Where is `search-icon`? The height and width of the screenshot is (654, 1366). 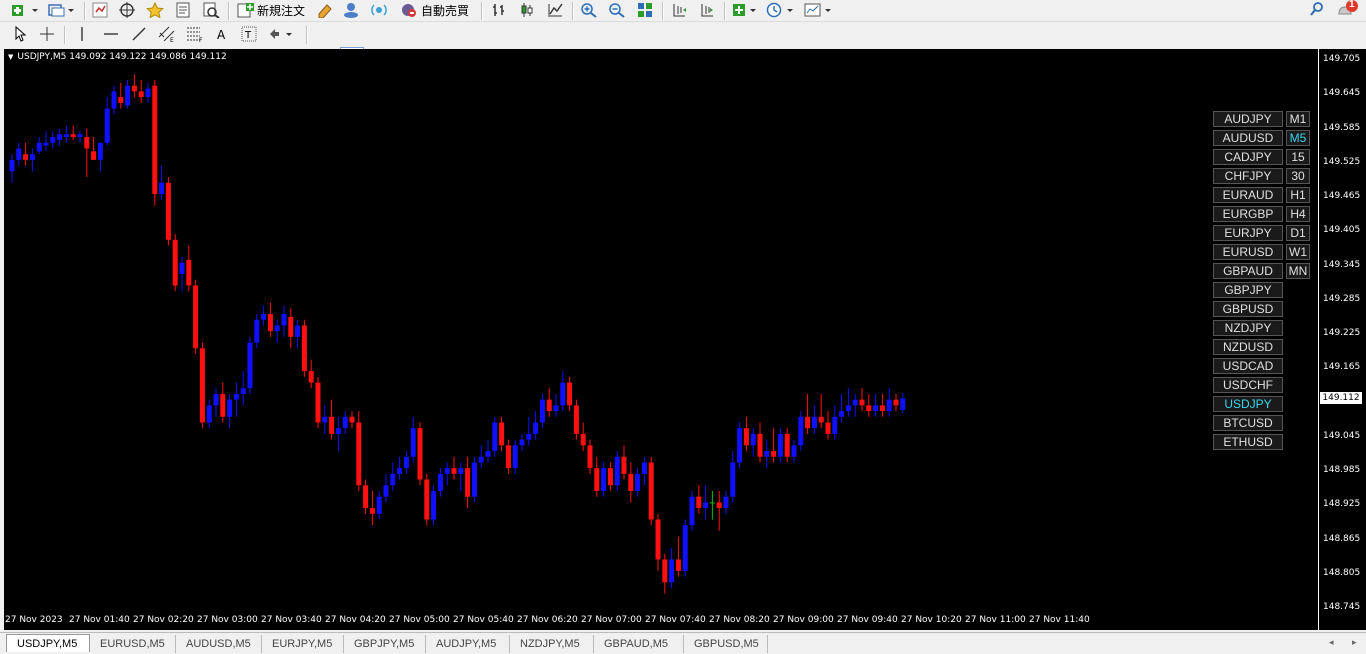
search-icon is located at coordinates (1317, 9).